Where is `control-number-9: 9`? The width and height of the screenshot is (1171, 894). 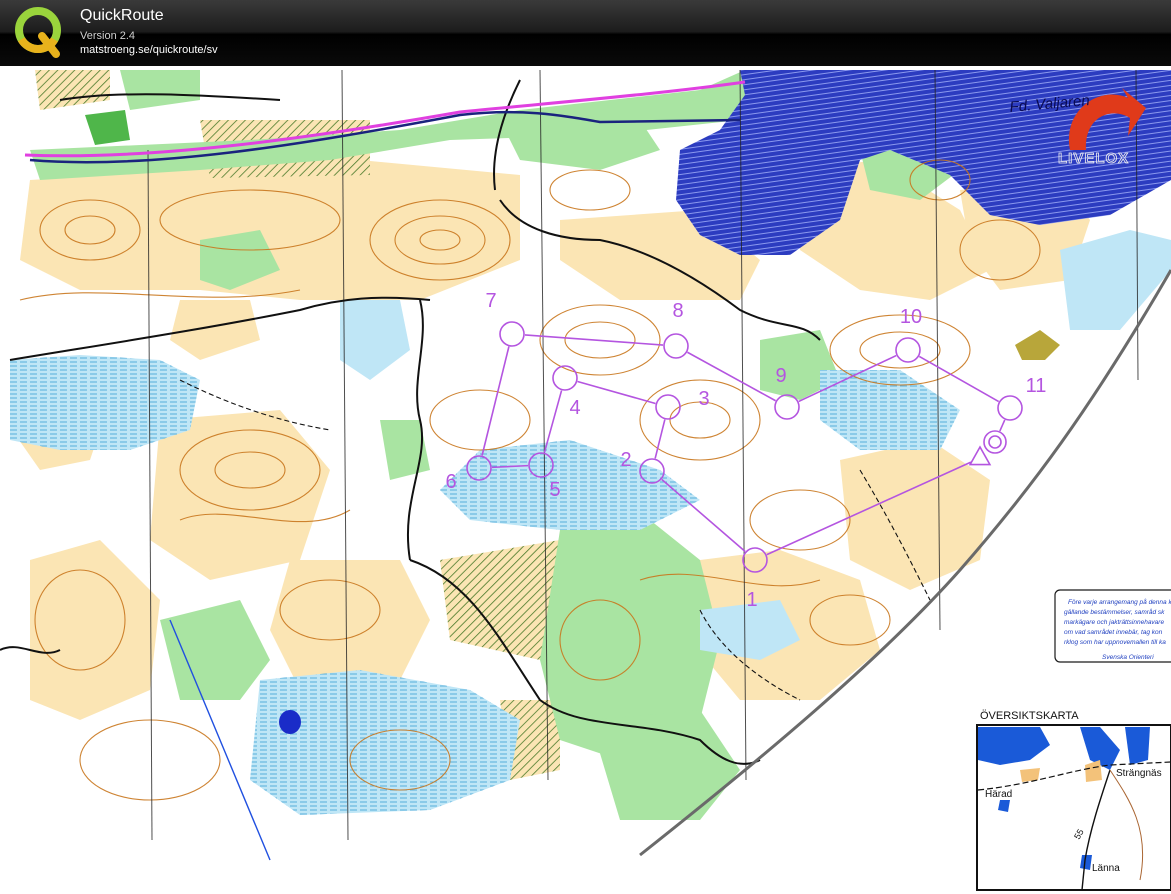
control-number-9: 9 is located at coordinates (780, 376).